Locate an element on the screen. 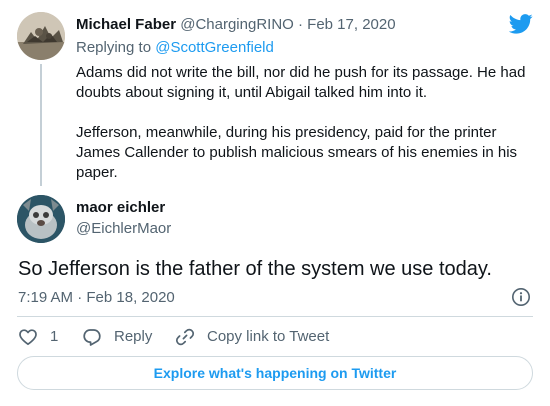  parent-author-handle: @ChargingRINO is located at coordinates (237, 24).